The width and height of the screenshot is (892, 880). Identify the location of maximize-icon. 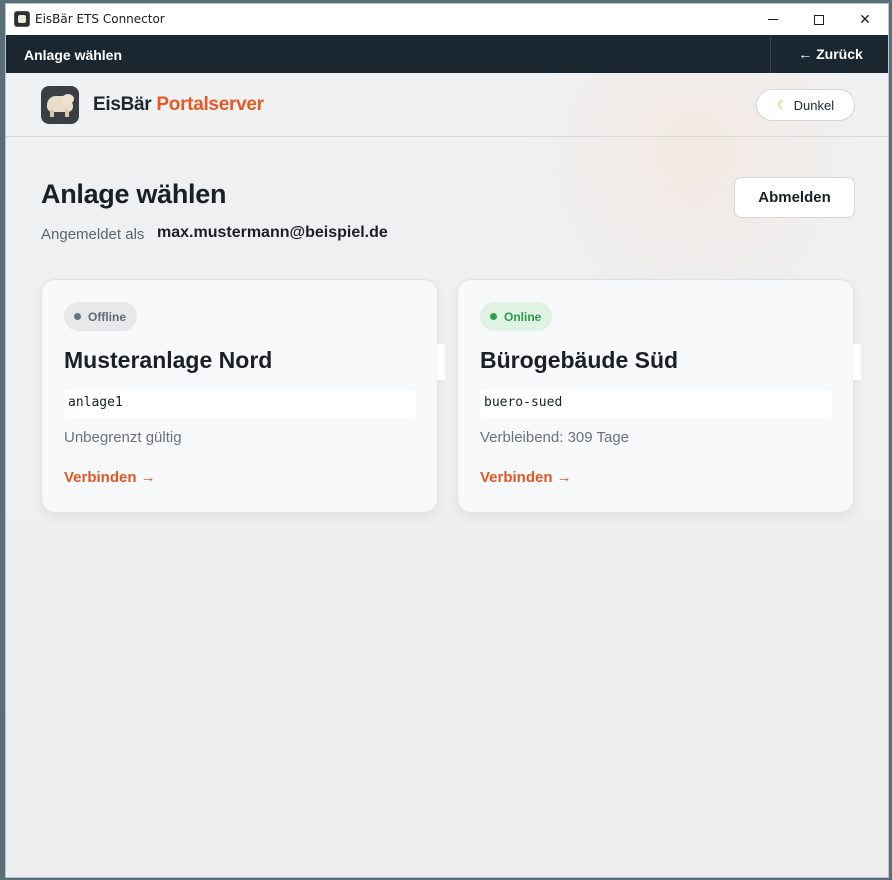
(819, 19).